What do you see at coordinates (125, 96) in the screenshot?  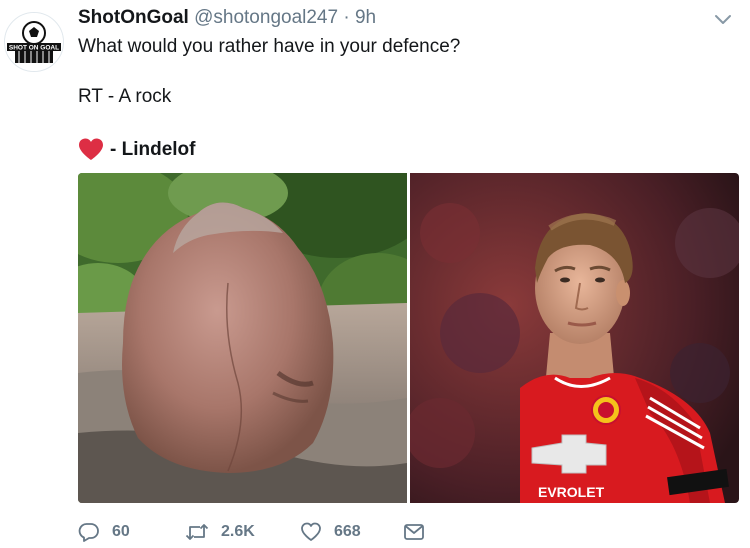 I see `tweet-text-line-2: RT - A rock` at bounding box center [125, 96].